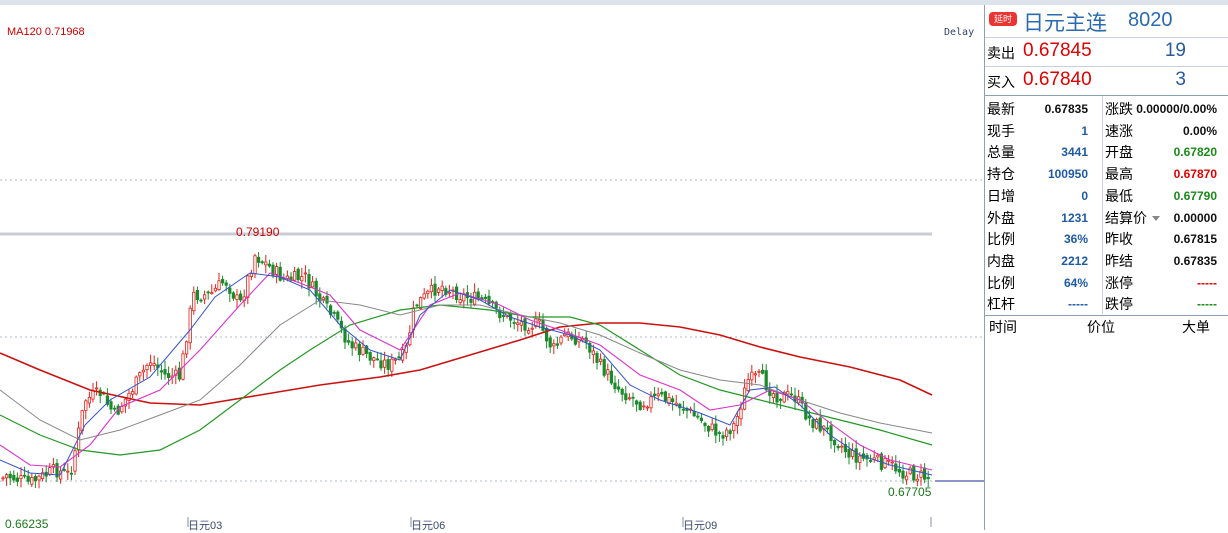 Image resolution: width=1228 pixels, height=533 pixels. What do you see at coordinates (1156, 218) in the screenshot?
I see `chevron-down-icon` at bounding box center [1156, 218].